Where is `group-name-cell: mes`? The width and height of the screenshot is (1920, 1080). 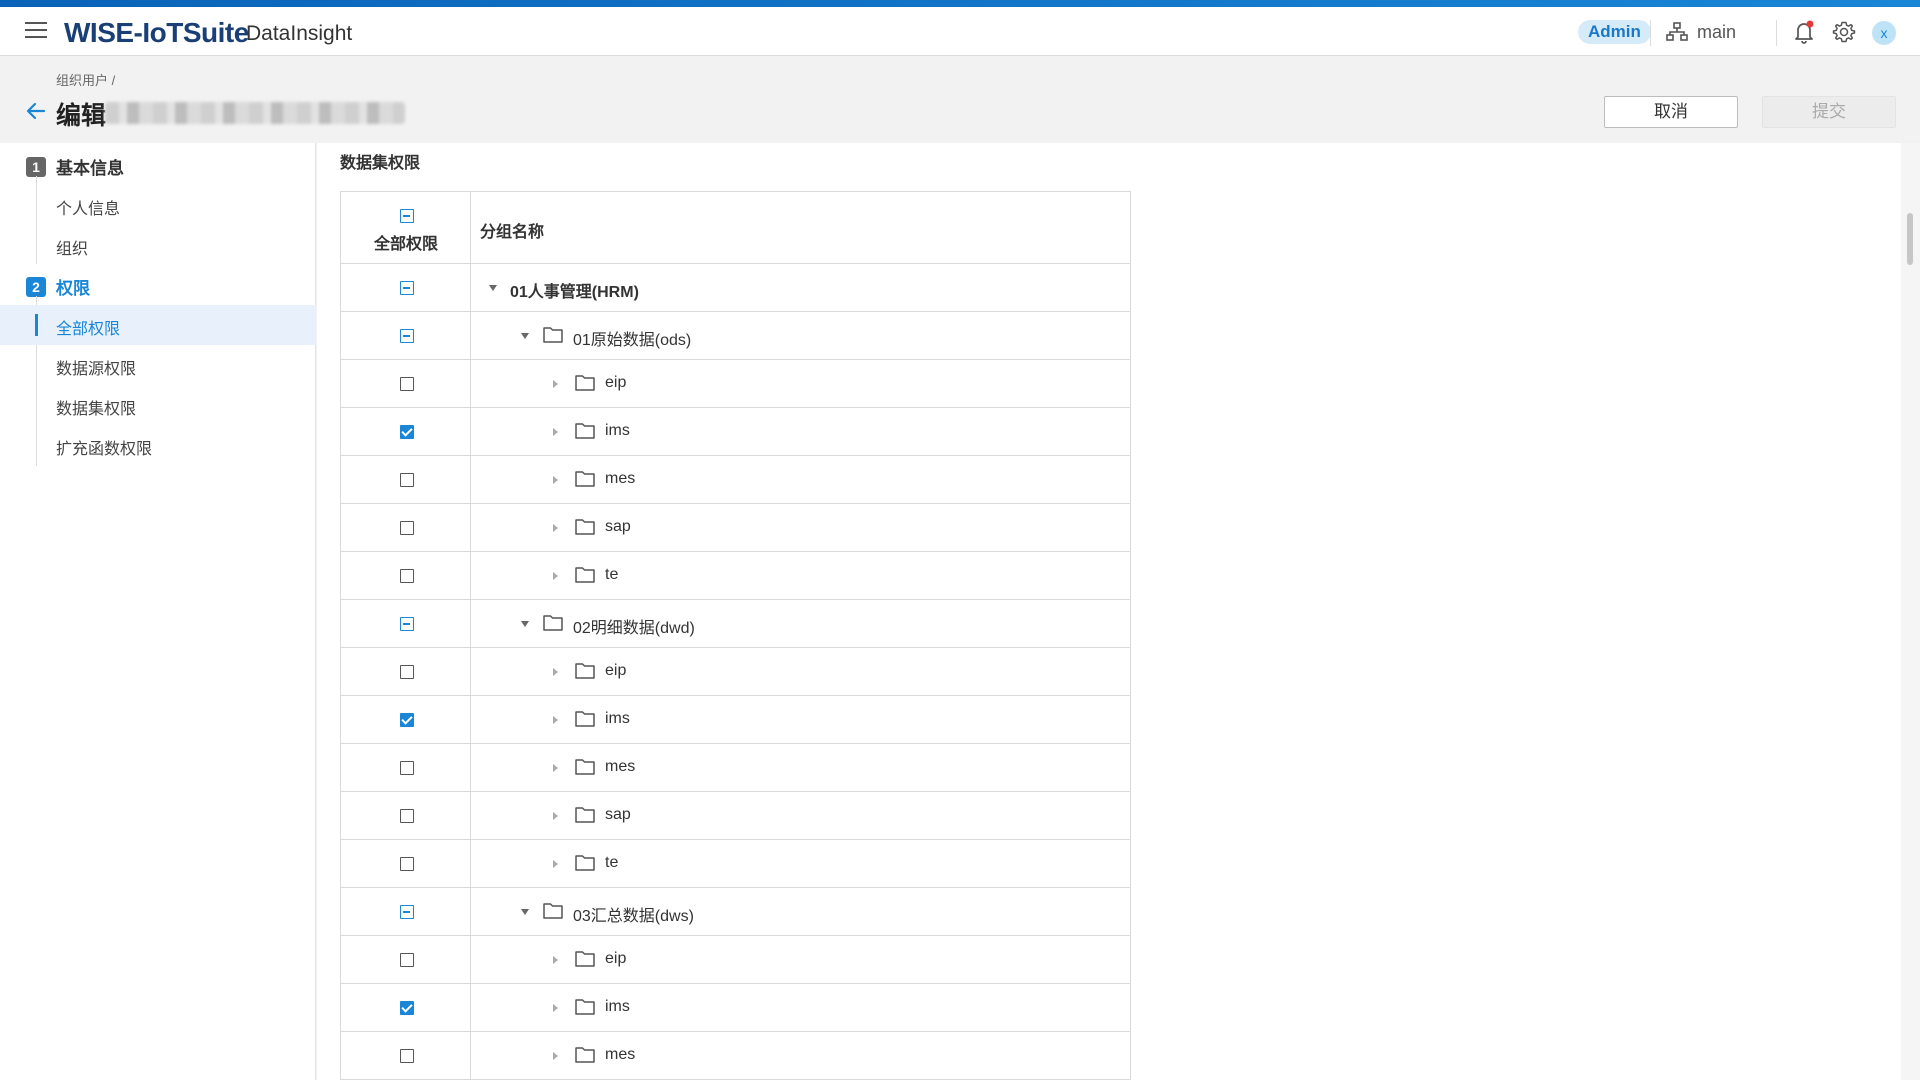
group-name-cell: mes is located at coordinates (800, 479).